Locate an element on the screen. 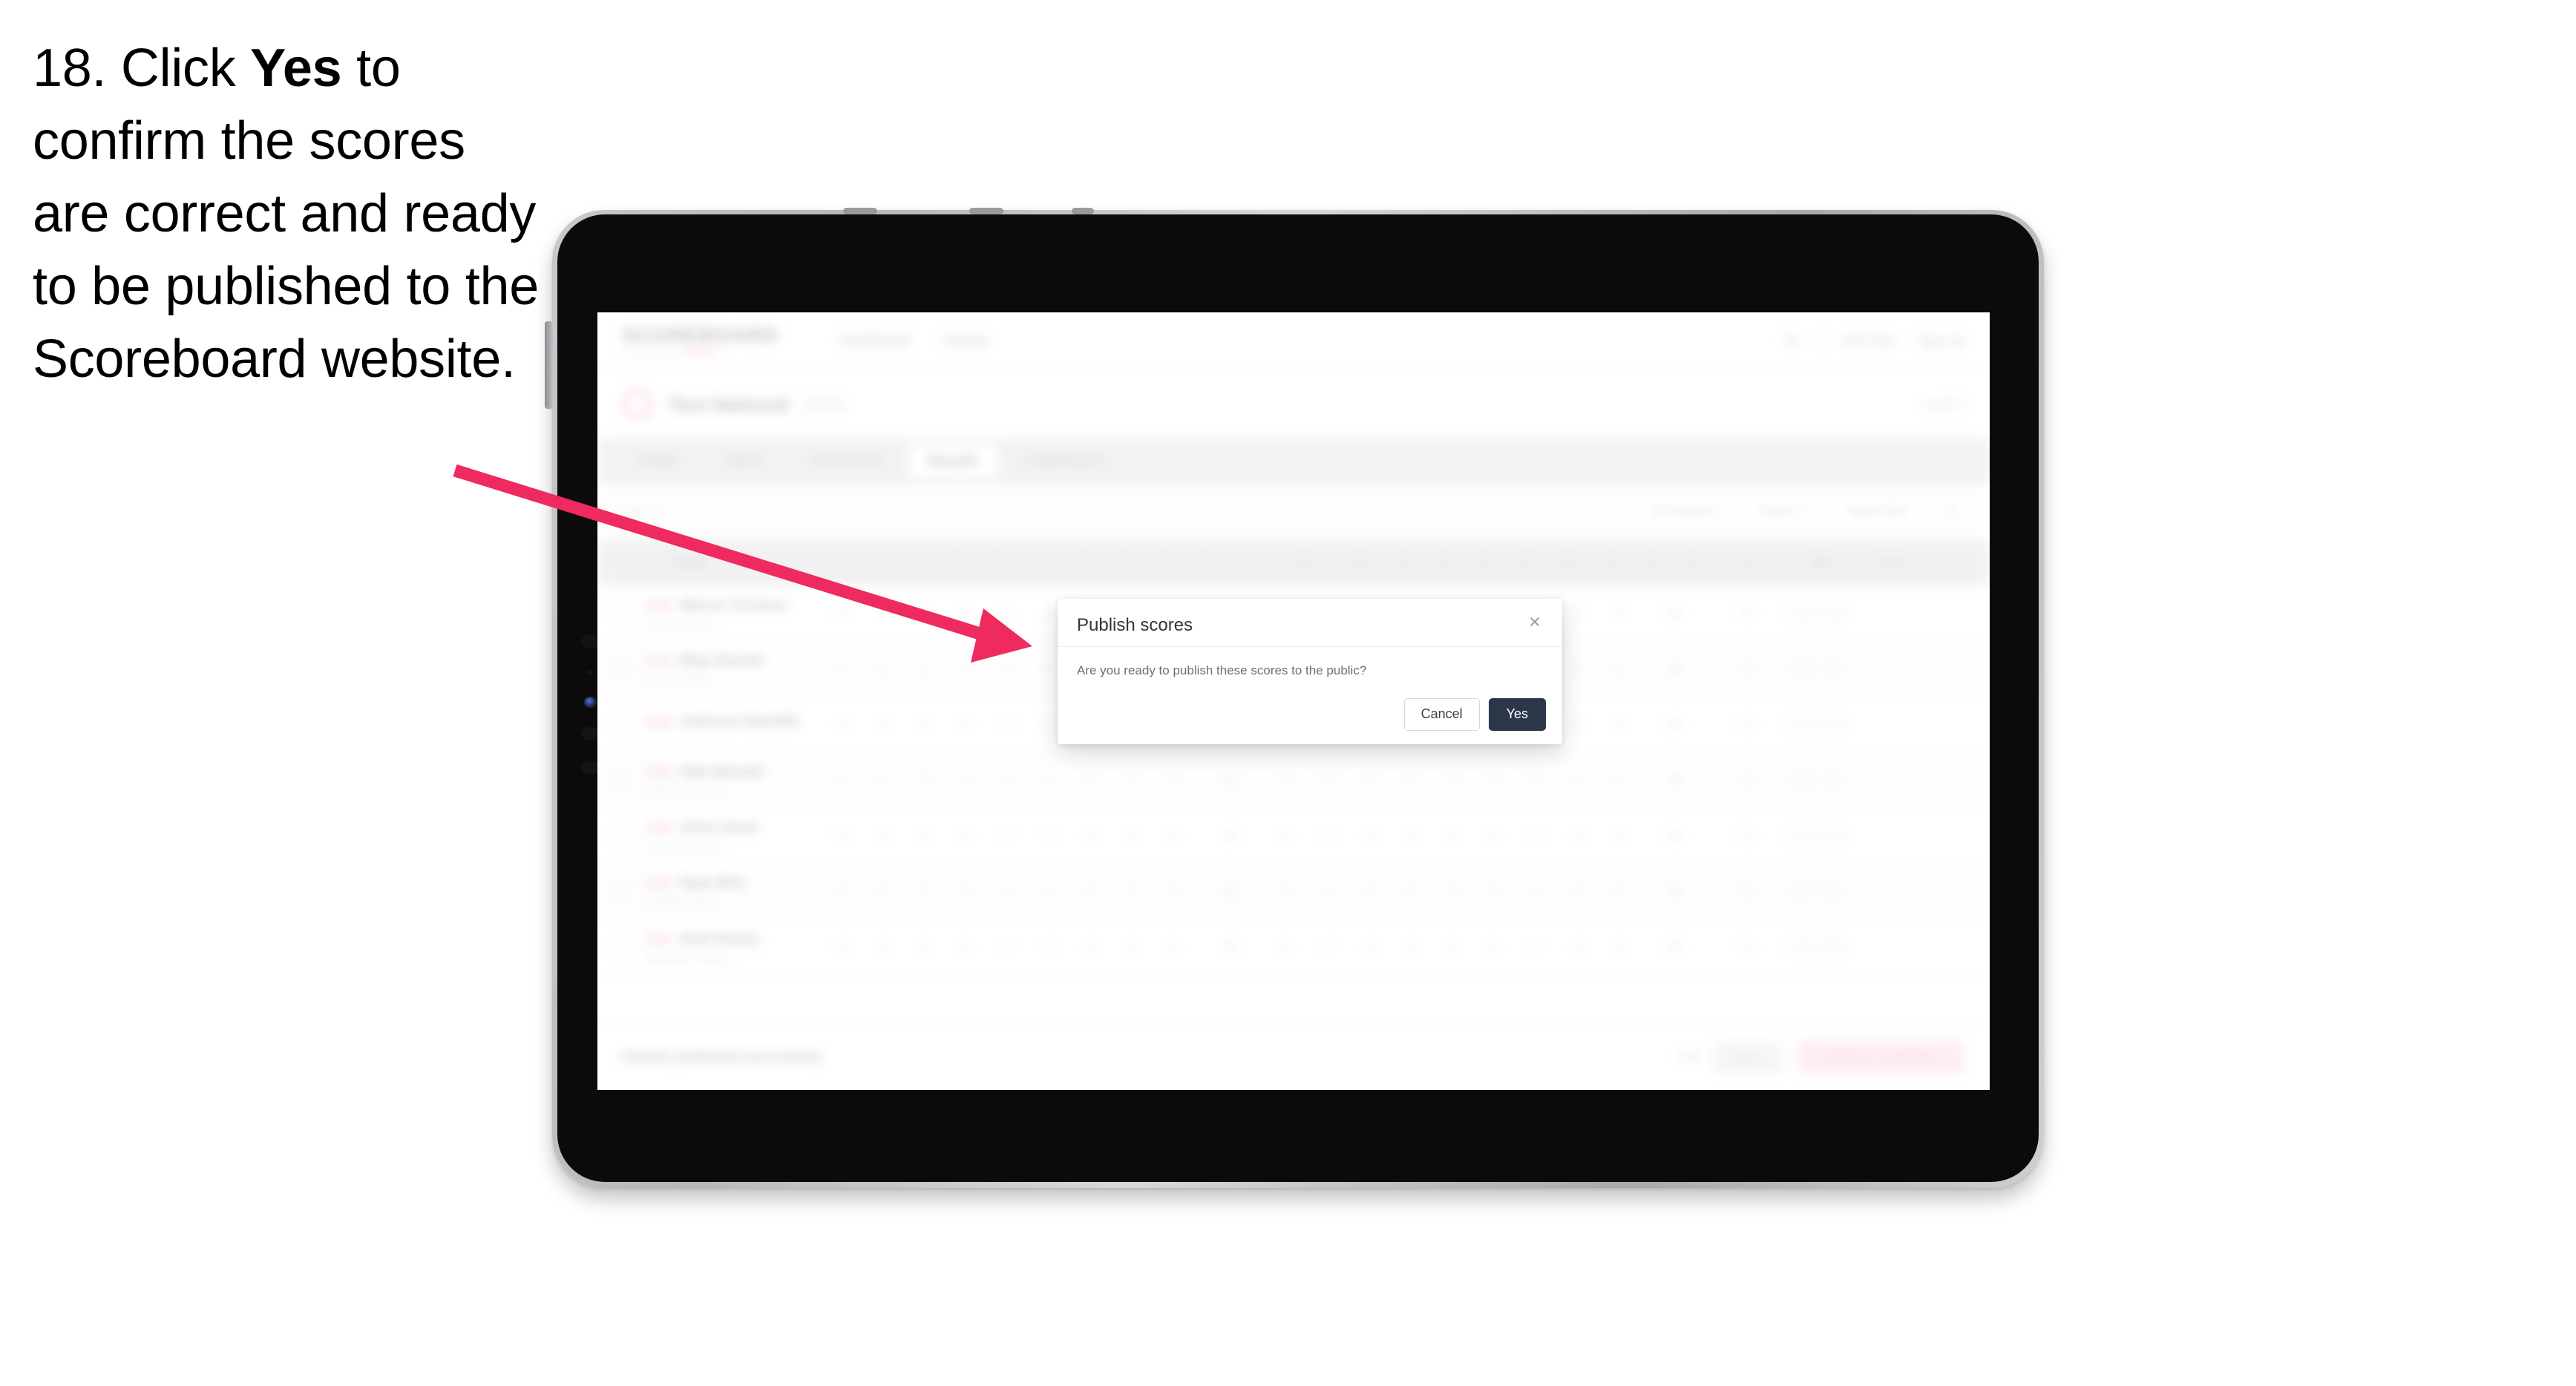  nav-item-events: Events is located at coordinates (966, 341).